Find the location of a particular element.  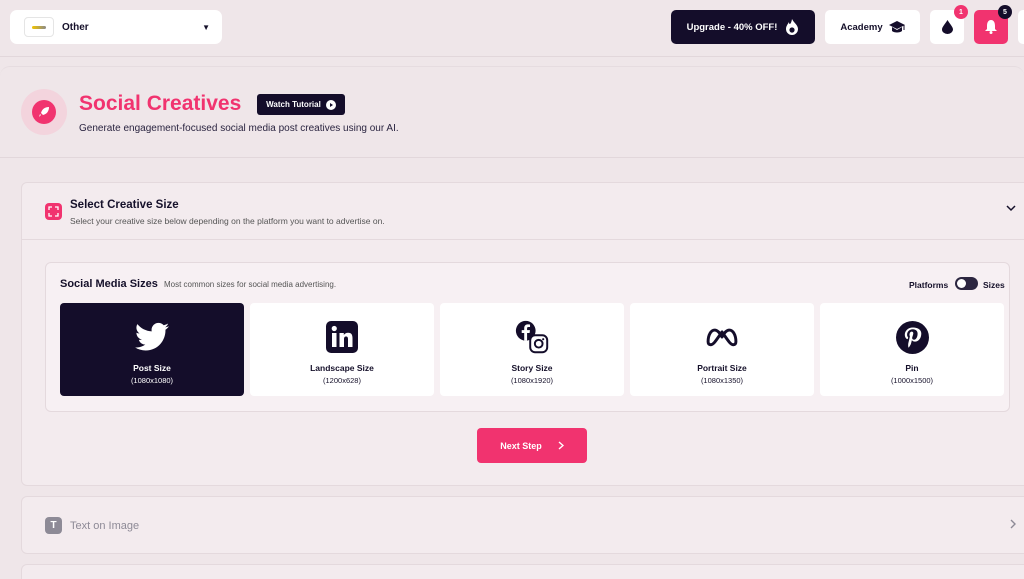

workspace-selector: Other ▼ is located at coordinates (116, 27).